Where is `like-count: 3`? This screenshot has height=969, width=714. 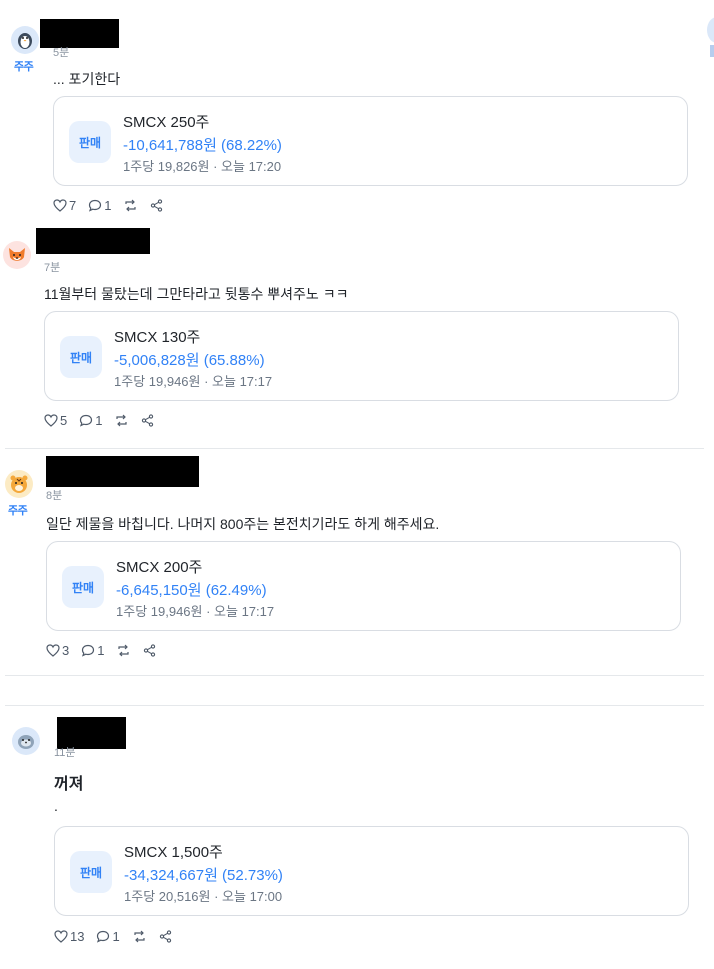 like-count: 3 is located at coordinates (66, 650).